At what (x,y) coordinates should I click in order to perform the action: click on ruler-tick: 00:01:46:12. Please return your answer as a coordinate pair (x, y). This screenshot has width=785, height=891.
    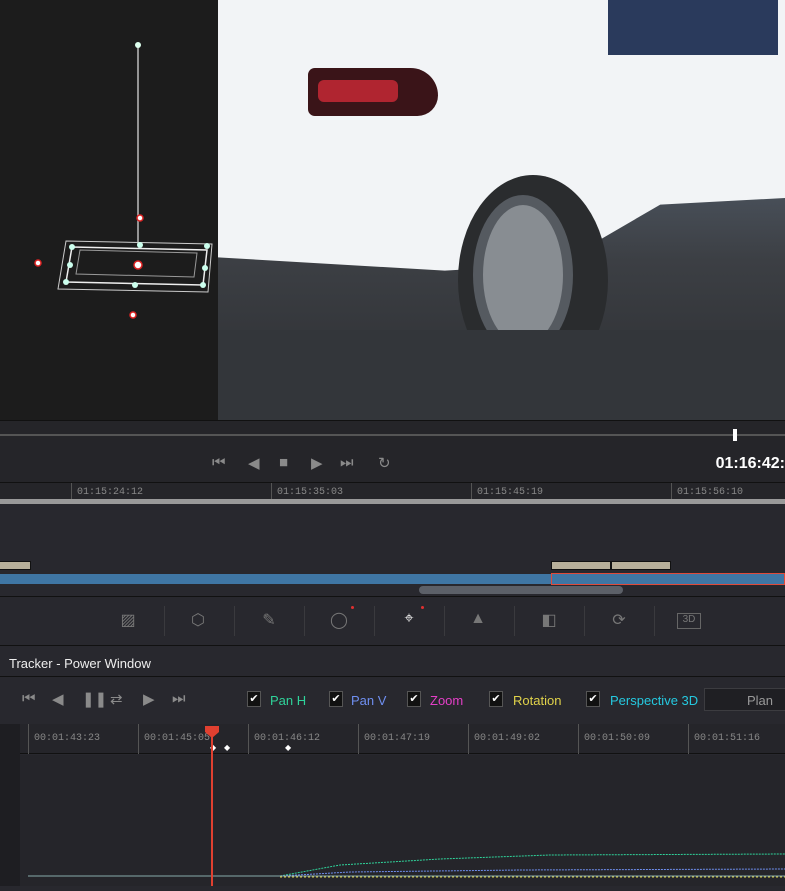
    Looking at the image, I should click on (284, 739).